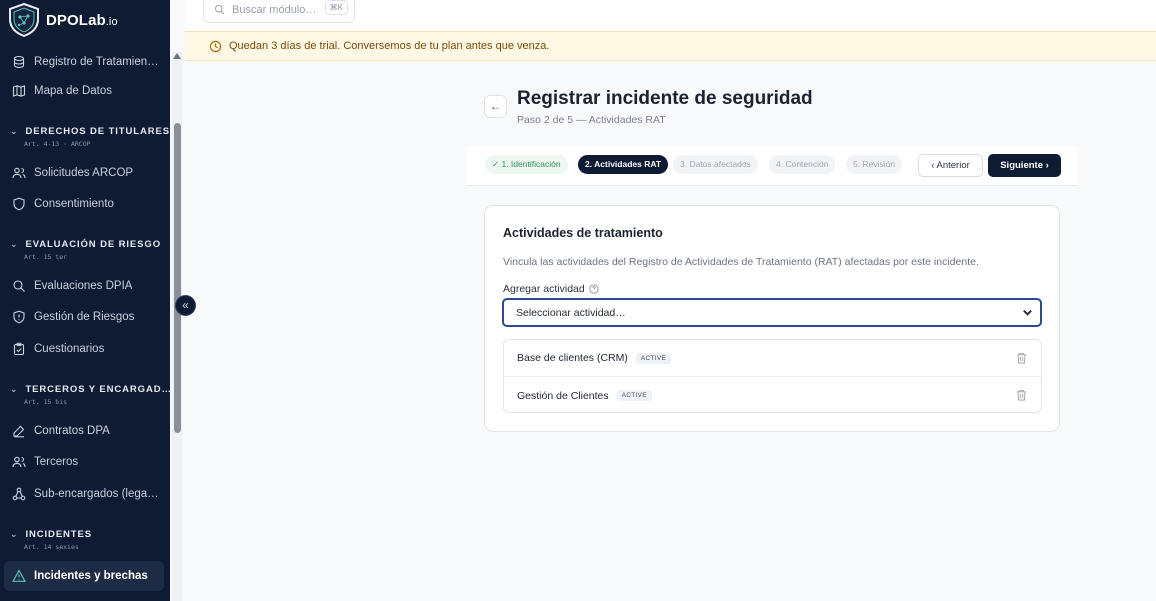  What do you see at coordinates (665, 98) in the screenshot?
I see `page-title: Registrar incidente de seguridad` at bounding box center [665, 98].